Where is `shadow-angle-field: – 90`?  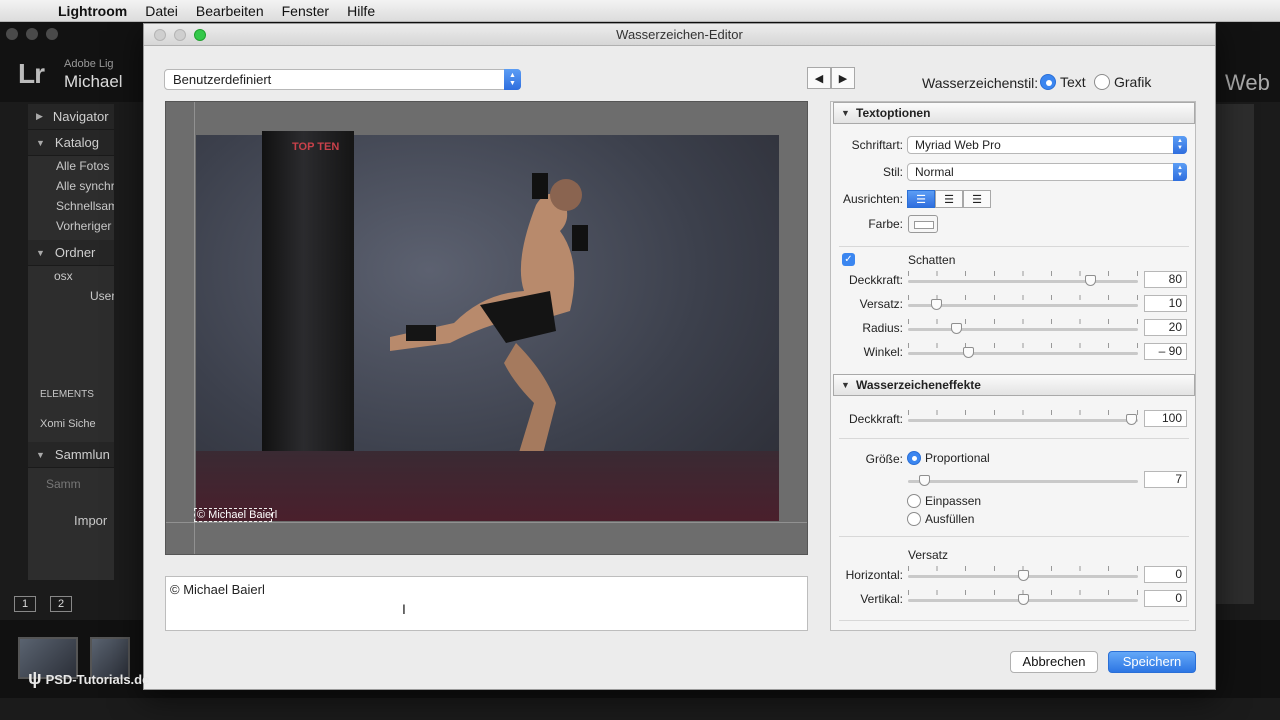 shadow-angle-field: – 90 is located at coordinates (1165, 351).